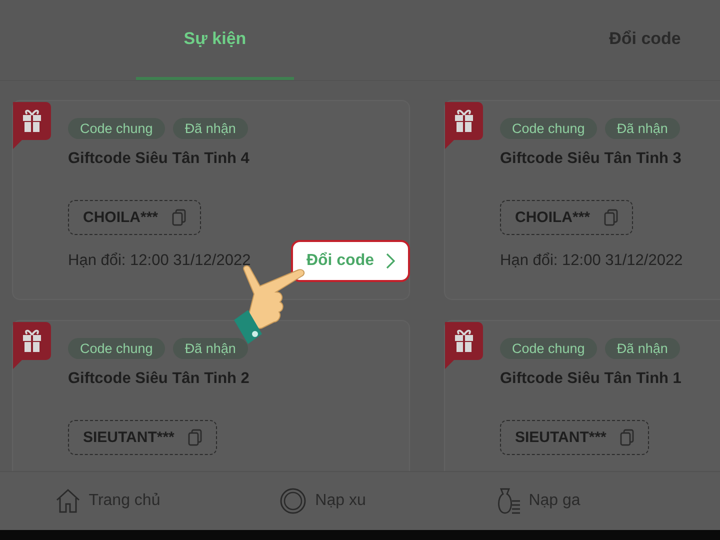 The image size is (720, 540). I want to click on coin-icon, so click(293, 501).